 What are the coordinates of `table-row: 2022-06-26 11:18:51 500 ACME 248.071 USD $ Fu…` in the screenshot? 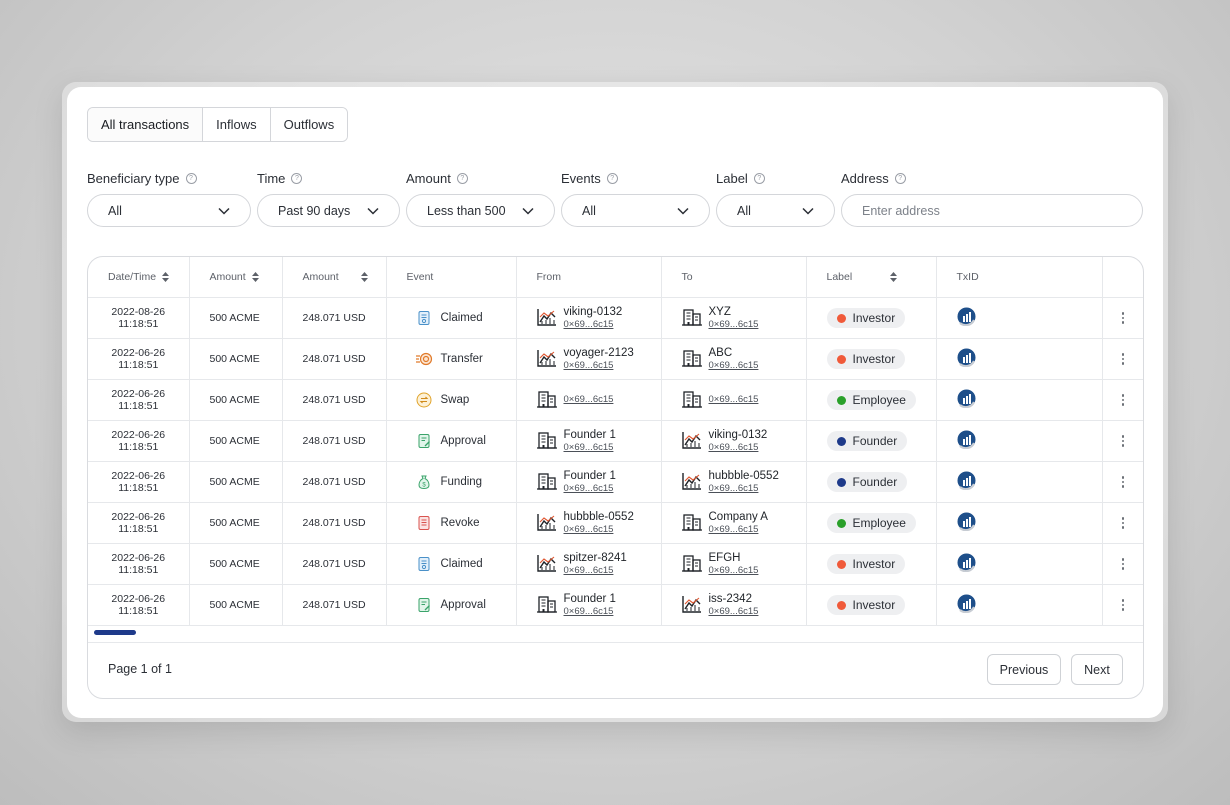 It's located at (616, 482).